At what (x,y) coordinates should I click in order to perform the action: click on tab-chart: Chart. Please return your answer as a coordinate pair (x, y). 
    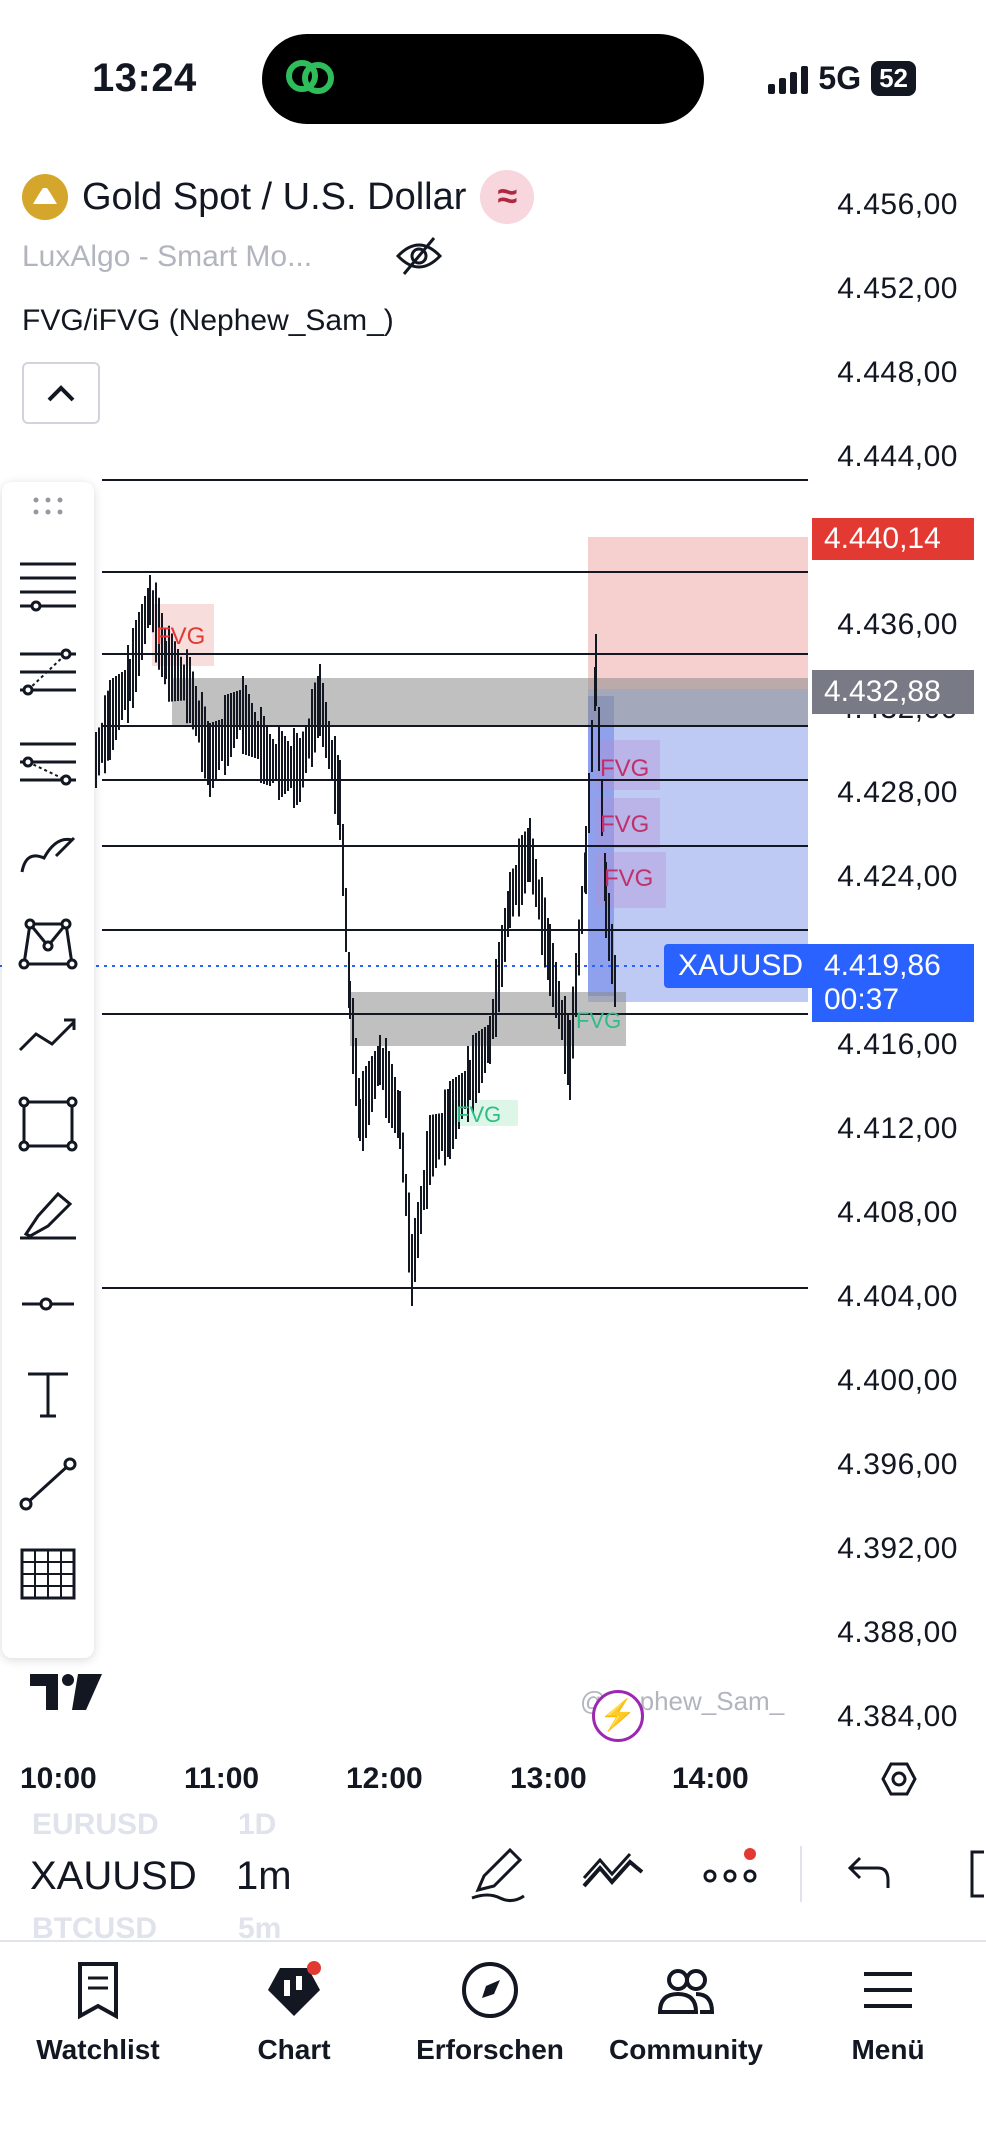
    Looking at the image, I should click on (294, 2013).